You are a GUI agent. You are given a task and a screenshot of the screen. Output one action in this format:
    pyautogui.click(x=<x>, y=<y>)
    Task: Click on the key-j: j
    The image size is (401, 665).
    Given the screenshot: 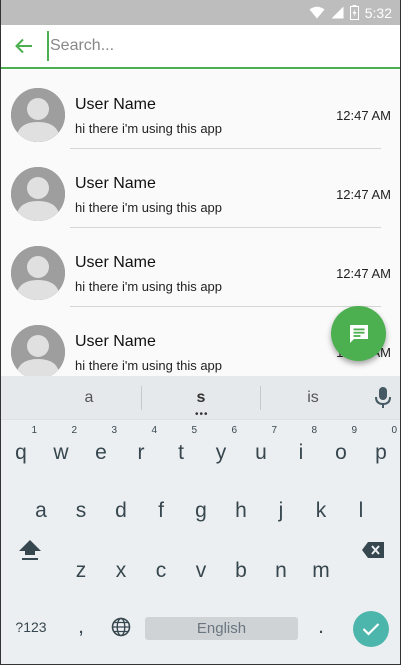 What is the action you would take?
    pyautogui.click(x=281, y=508)
    